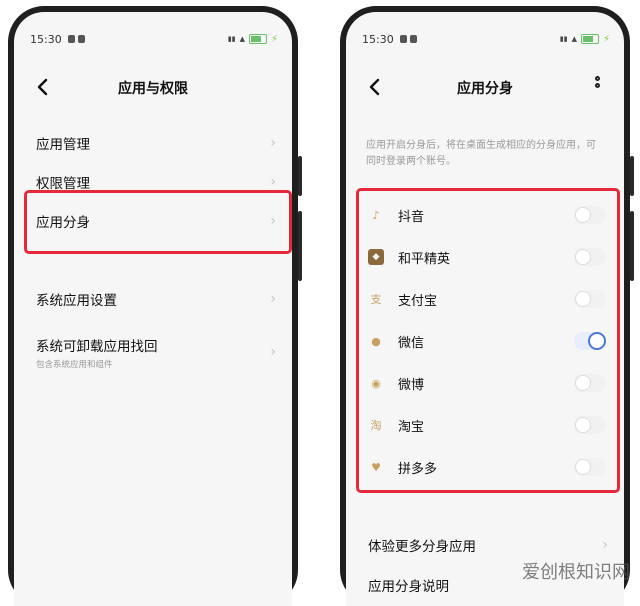 The image size is (640, 606). Describe the element at coordinates (97, 347) in the screenshot. I see `menu-item-label: 系统可卸载应用找回` at that location.